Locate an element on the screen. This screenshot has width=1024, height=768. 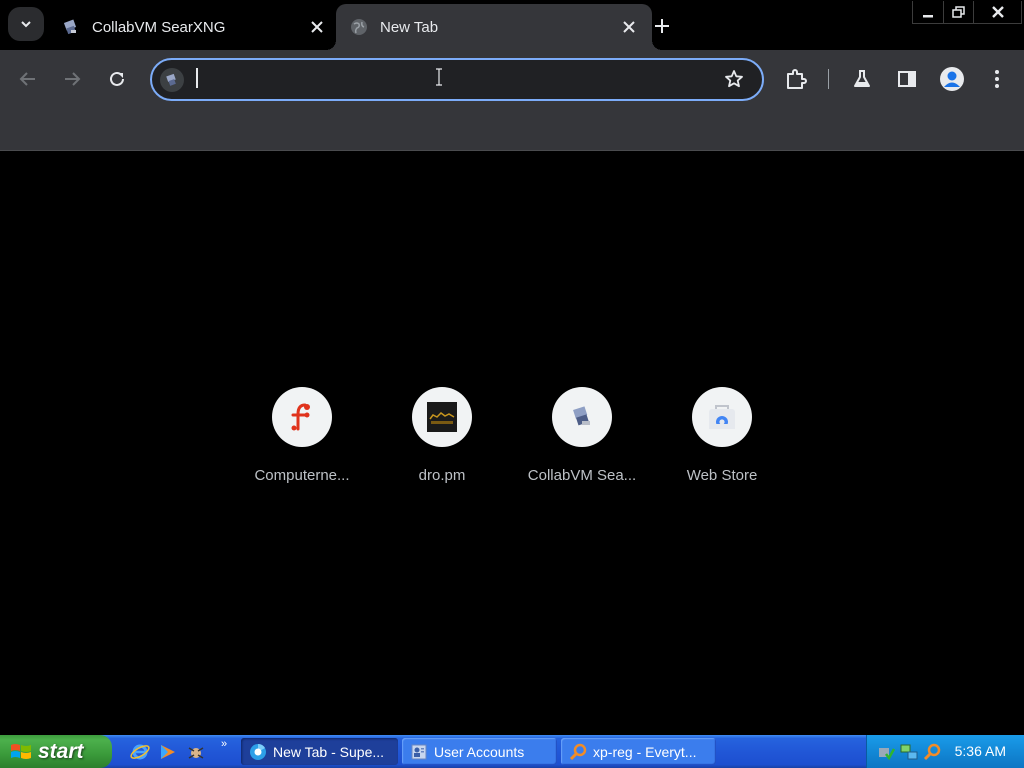
windows-logo-icon is located at coordinates (21, 751).